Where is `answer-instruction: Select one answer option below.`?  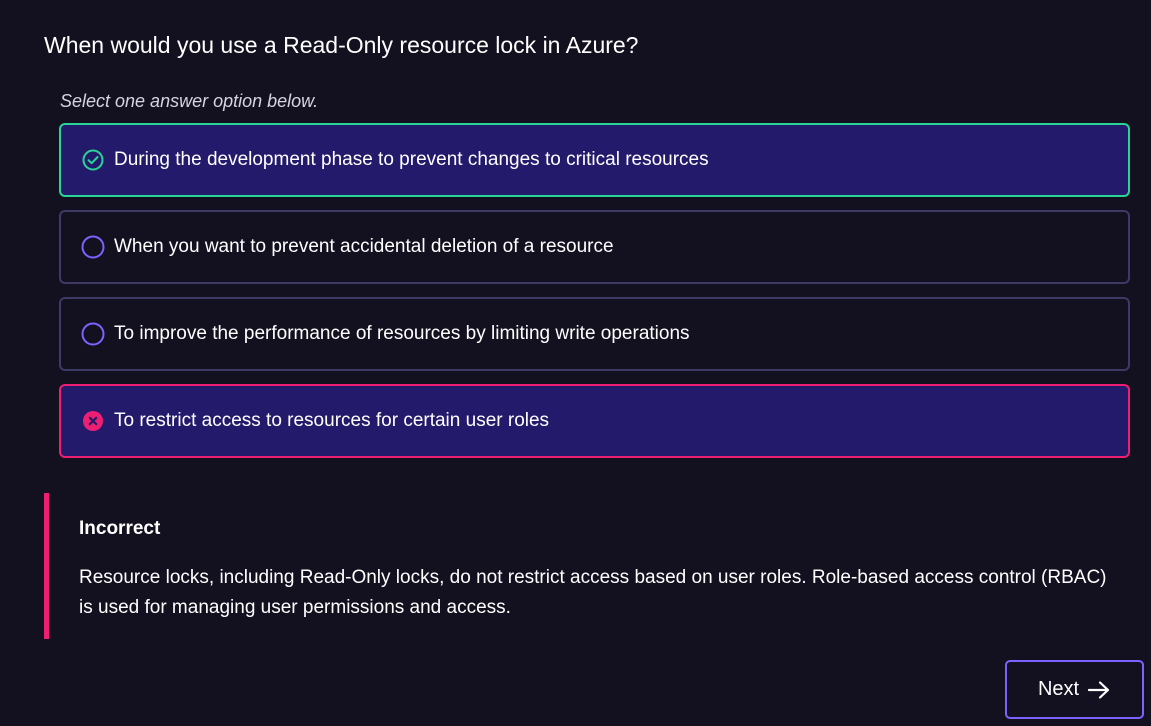 answer-instruction: Select one answer option below. is located at coordinates (189, 101).